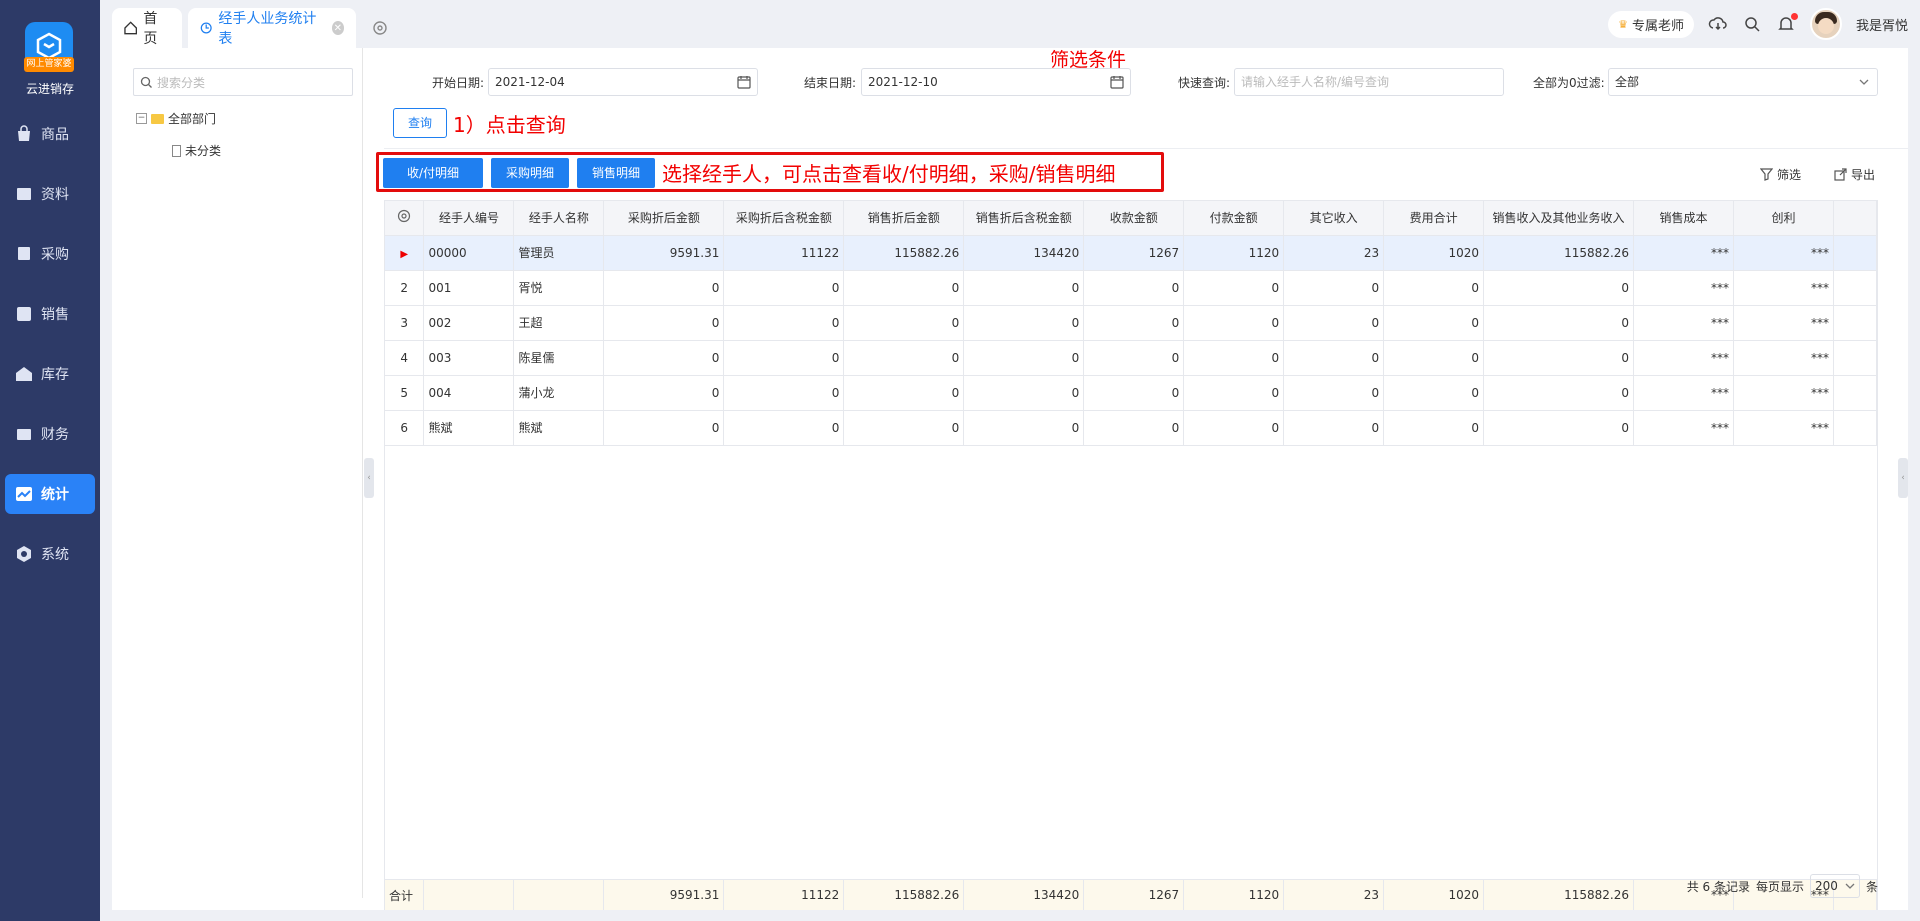 This screenshot has width=1920, height=921. I want to click on category-search-input: 搜索分类, so click(243, 82).